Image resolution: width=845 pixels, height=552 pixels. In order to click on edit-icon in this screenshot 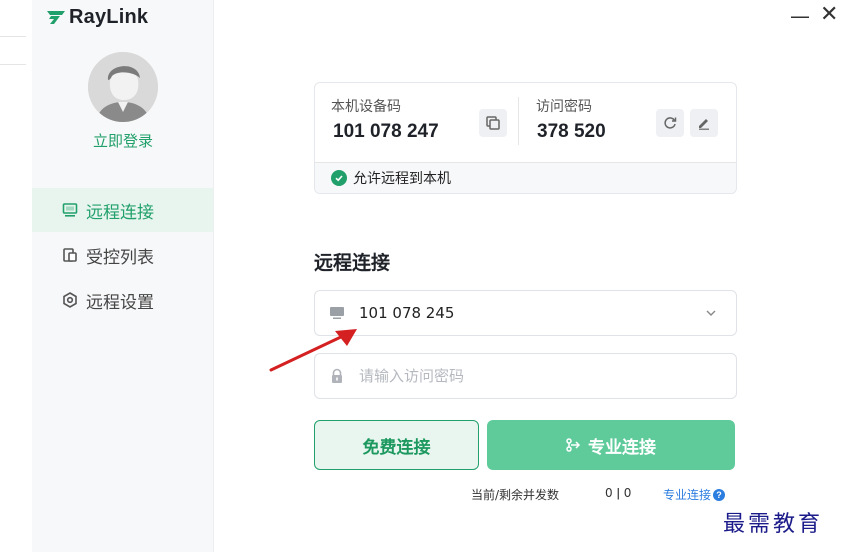, I will do `click(704, 124)`.